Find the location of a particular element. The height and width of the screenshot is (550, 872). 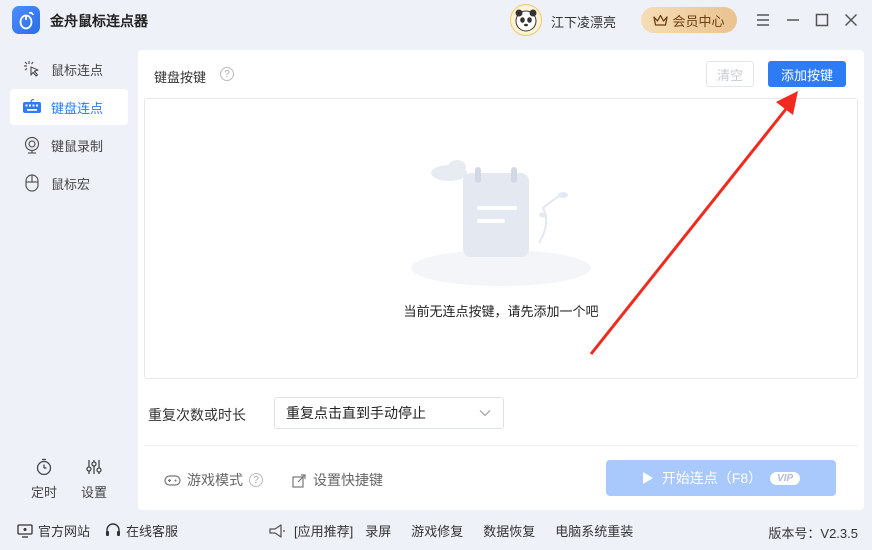

gamepad-icon is located at coordinates (172, 480).